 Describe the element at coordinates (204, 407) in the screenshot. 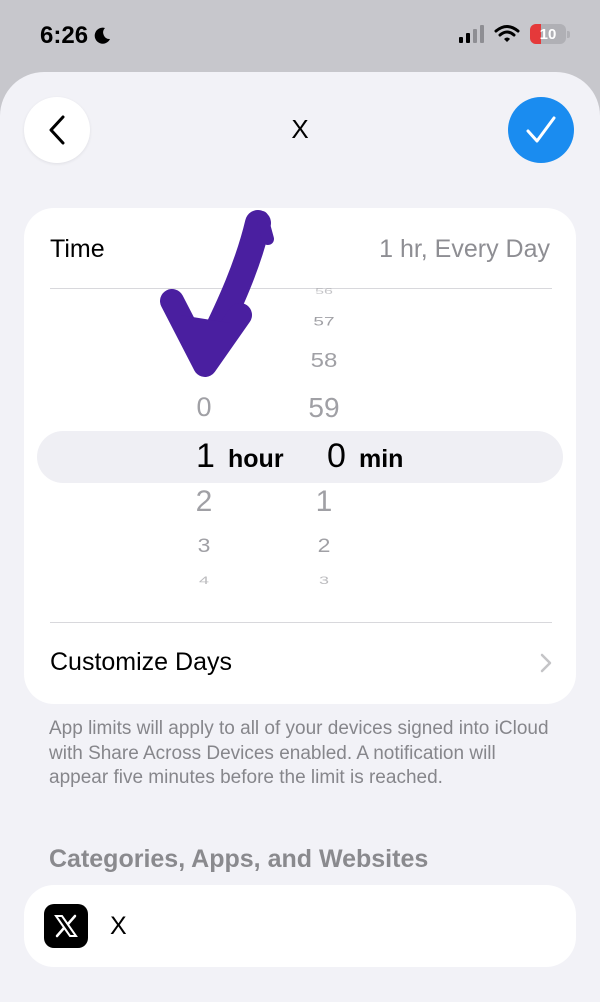

I see `hour-option: 0` at that location.